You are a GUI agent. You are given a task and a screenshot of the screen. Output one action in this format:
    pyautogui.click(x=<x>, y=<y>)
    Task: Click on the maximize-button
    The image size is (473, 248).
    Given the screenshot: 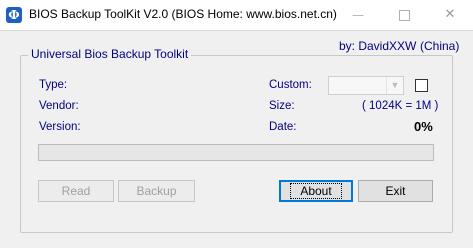 What is the action you would take?
    pyautogui.click(x=404, y=15)
    